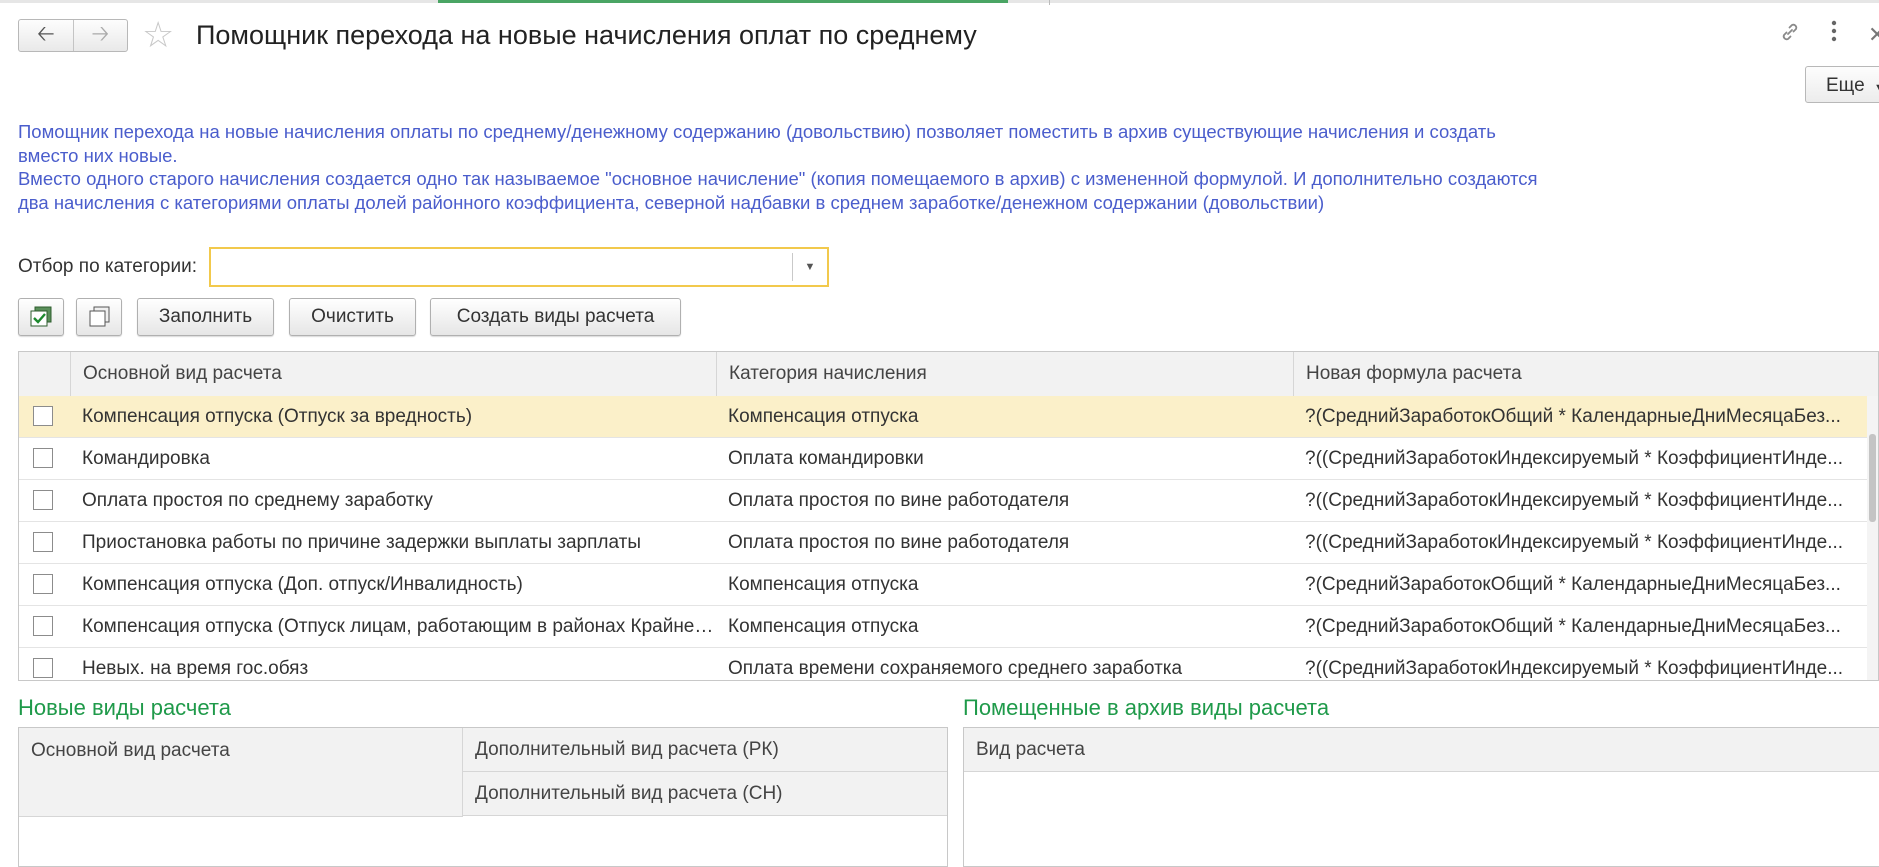 This screenshot has height=867, width=1879. What do you see at coordinates (124, 707) in the screenshot?
I see `new-types-title: Новые виды расчета` at bounding box center [124, 707].